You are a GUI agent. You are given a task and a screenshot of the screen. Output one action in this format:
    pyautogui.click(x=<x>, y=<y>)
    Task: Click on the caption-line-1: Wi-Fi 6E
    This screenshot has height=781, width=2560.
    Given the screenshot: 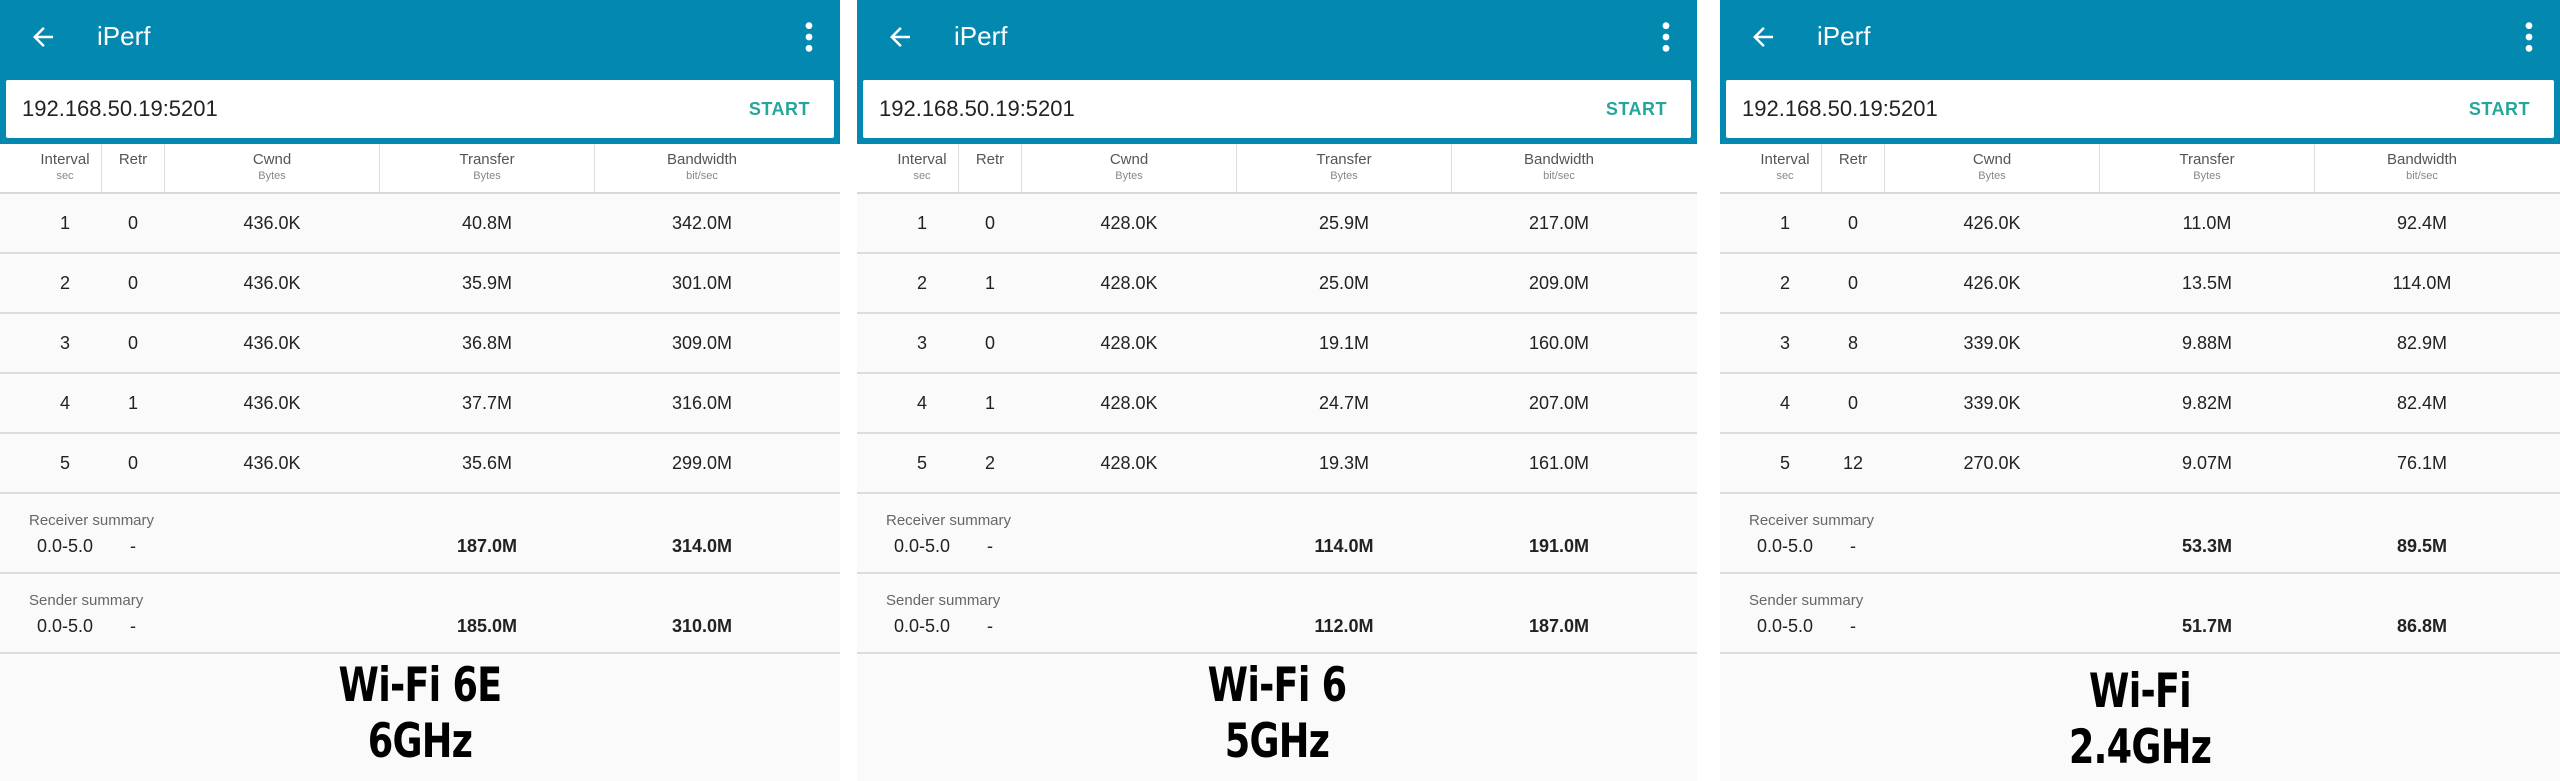 What is the action you would take?
    pyautogui.click(x=420, y=685)
    